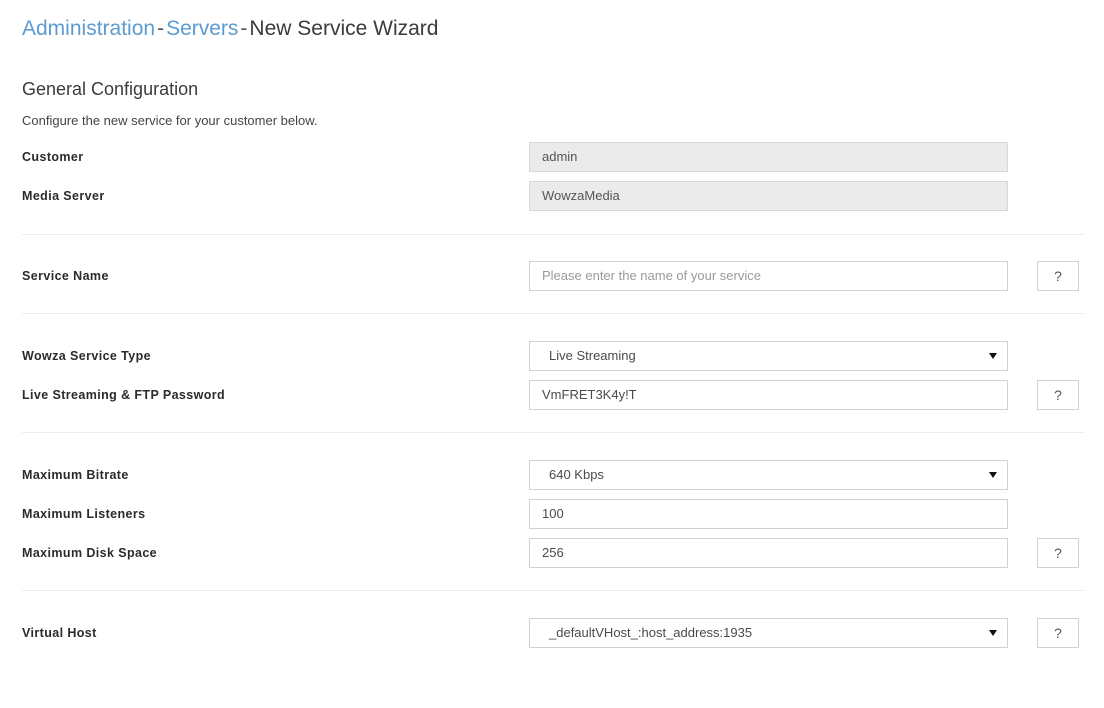 The height and width of the screenshot is (708, 1104). Describe the element at coordinates (84, 514) in the screenshot. I see `label-max-listeners: Maximum Listeners` at that location.